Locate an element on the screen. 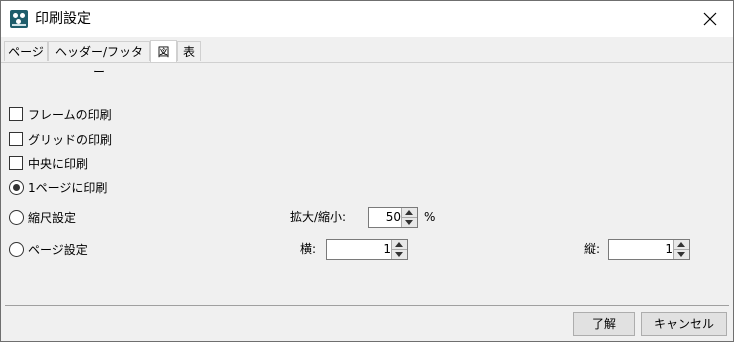 This screenshot has width=734, height=342. horizontal-arrows is located at coordinates (399, 249).